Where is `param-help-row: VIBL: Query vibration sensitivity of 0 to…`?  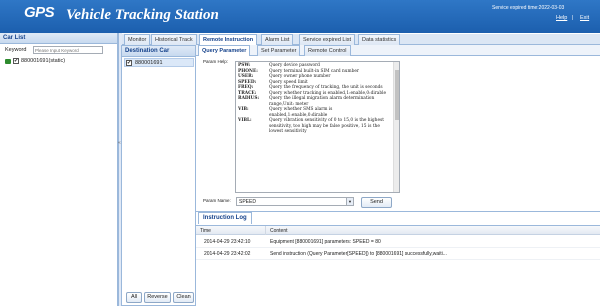 param-help-row: VIBL: Query vibration sensitivity of 0 to… is located at coordinates (314, 126).